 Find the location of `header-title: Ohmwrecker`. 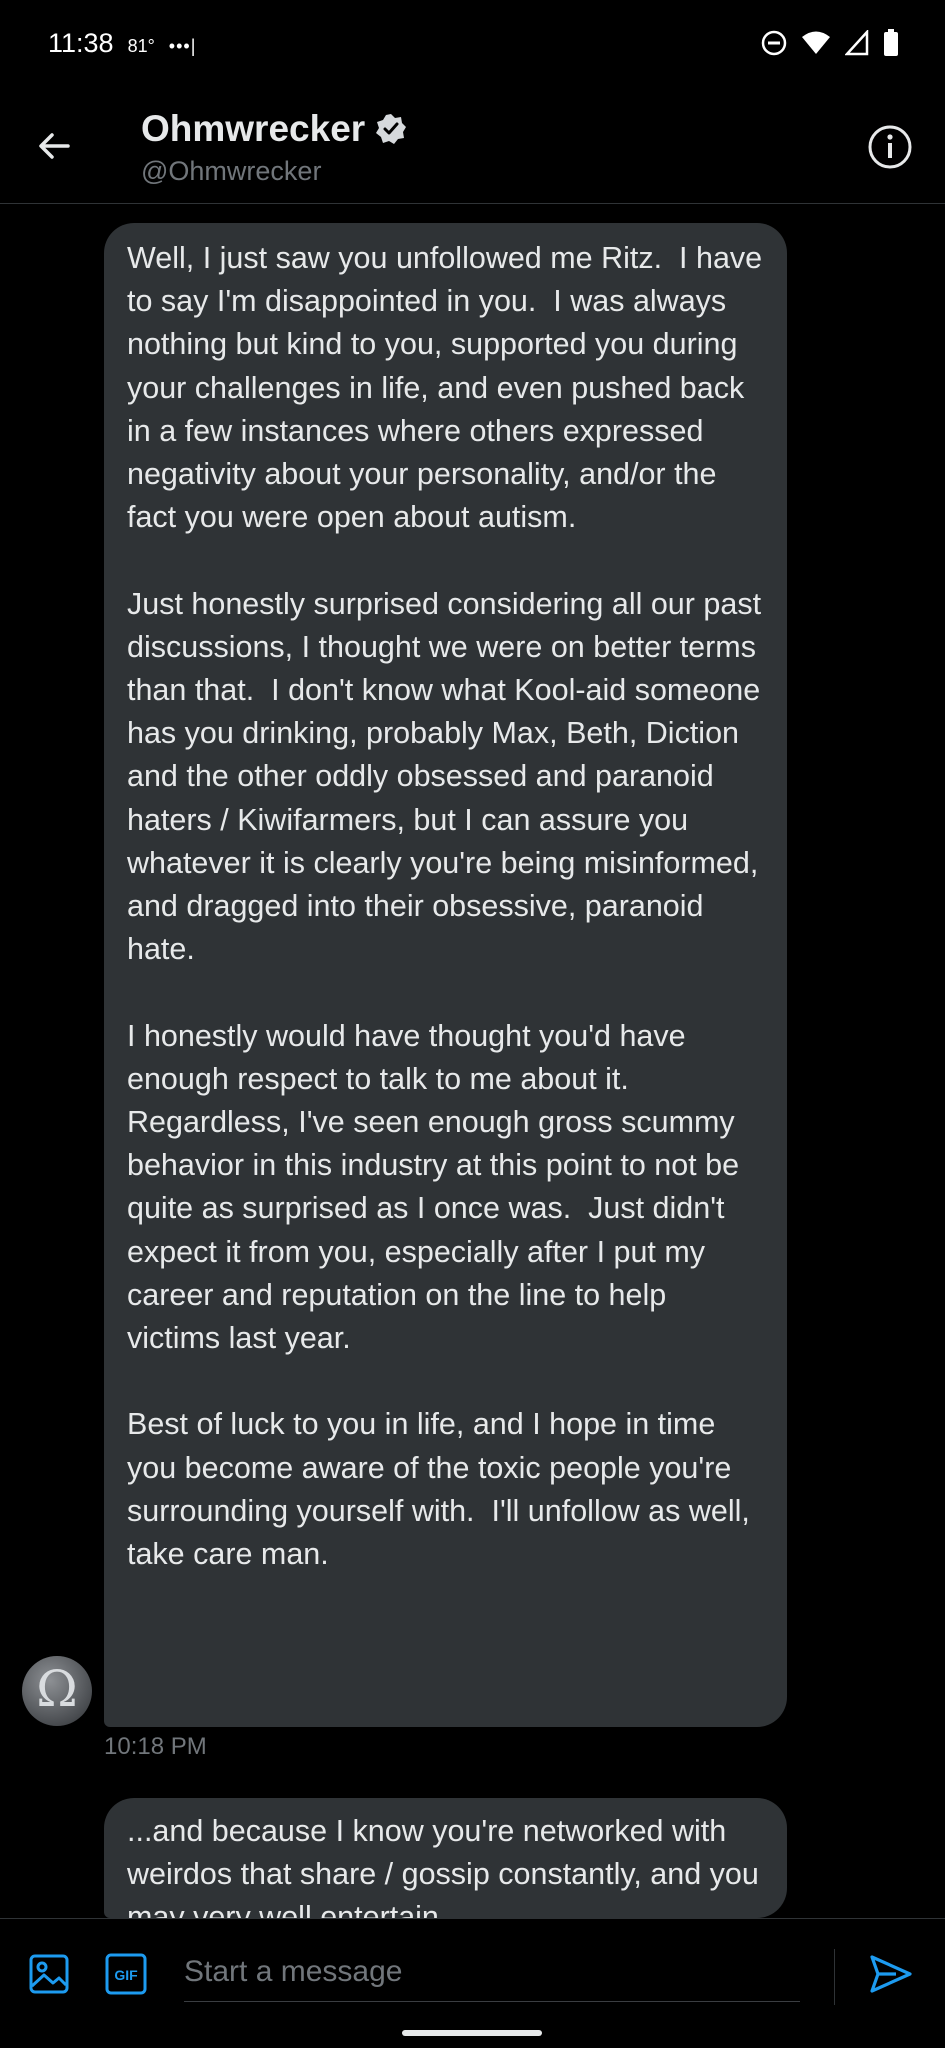

header-title: Ohmwrecker is located at coordinates (274, 129).